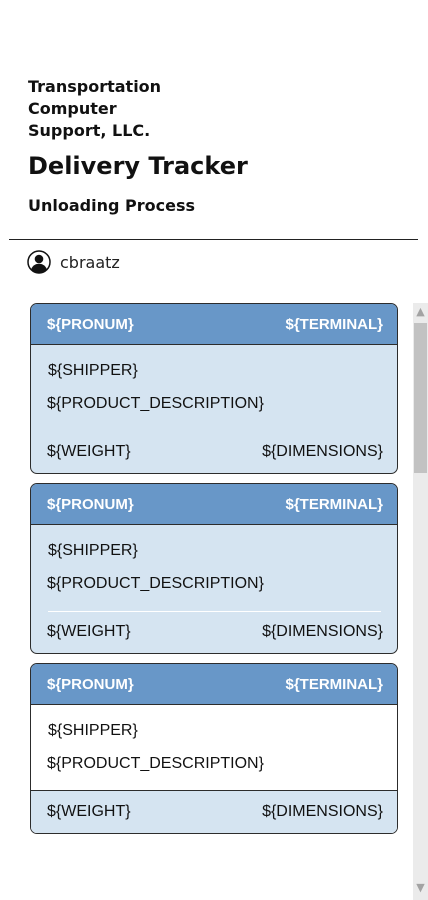 Image resolution: width=428 pixels, height=900 pixels. What do you see at coordinates (39, 262) in the screenshot?
I see `user-avatar-icon` at bounding box center [39, 262].